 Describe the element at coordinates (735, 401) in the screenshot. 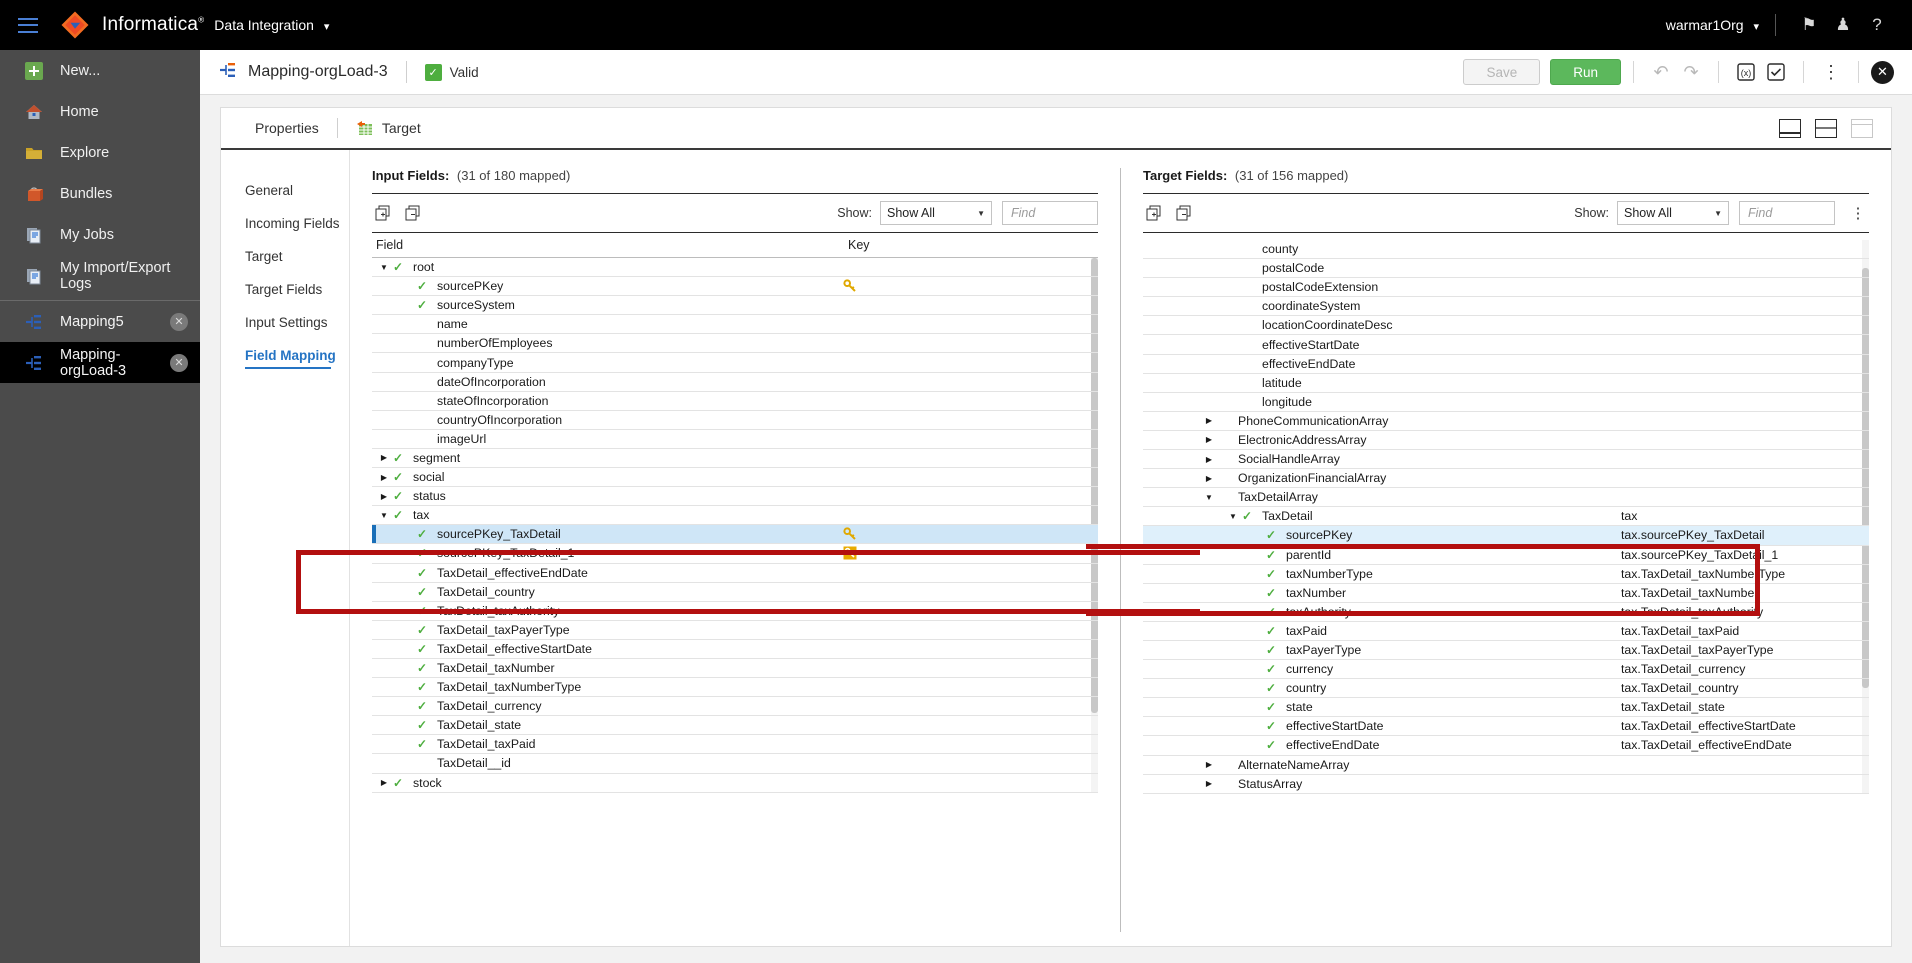

I see `table-row: stateOfIncorporation` at that location.